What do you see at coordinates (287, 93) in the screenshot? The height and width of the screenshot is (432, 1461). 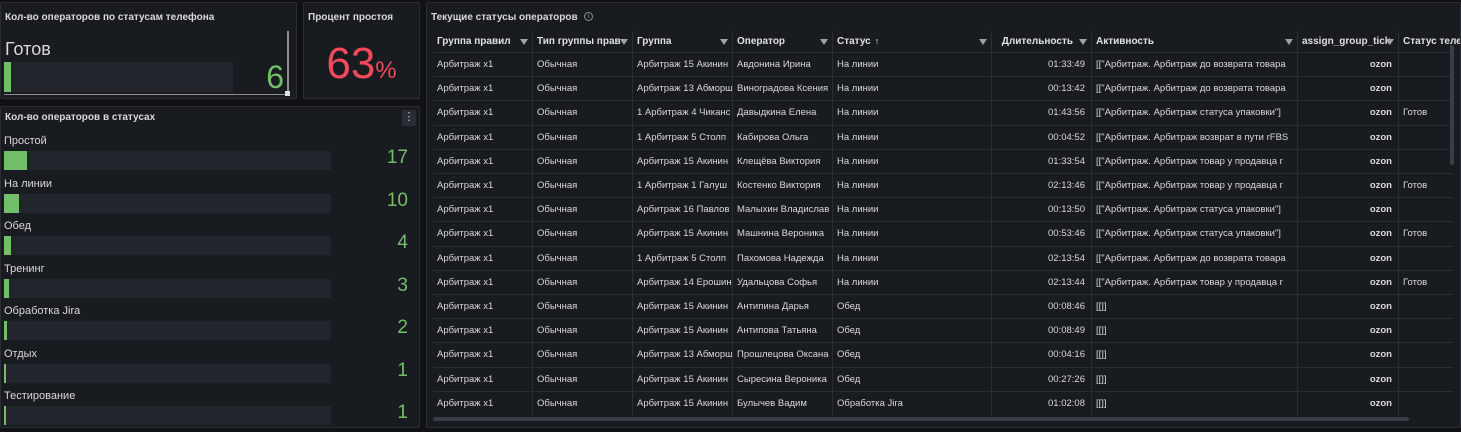 I see `resize-handle-icon` at bounding box center [287, 93].